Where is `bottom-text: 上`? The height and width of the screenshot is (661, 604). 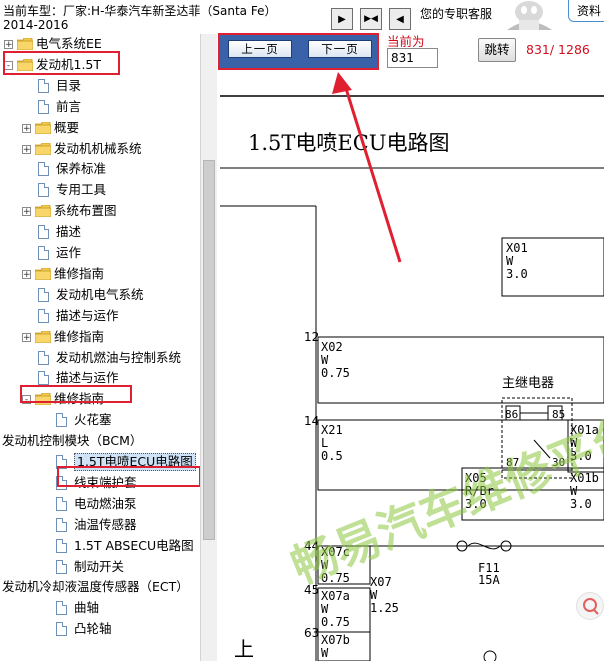
bottom-text: 上 is located at coordinates (244, 649).